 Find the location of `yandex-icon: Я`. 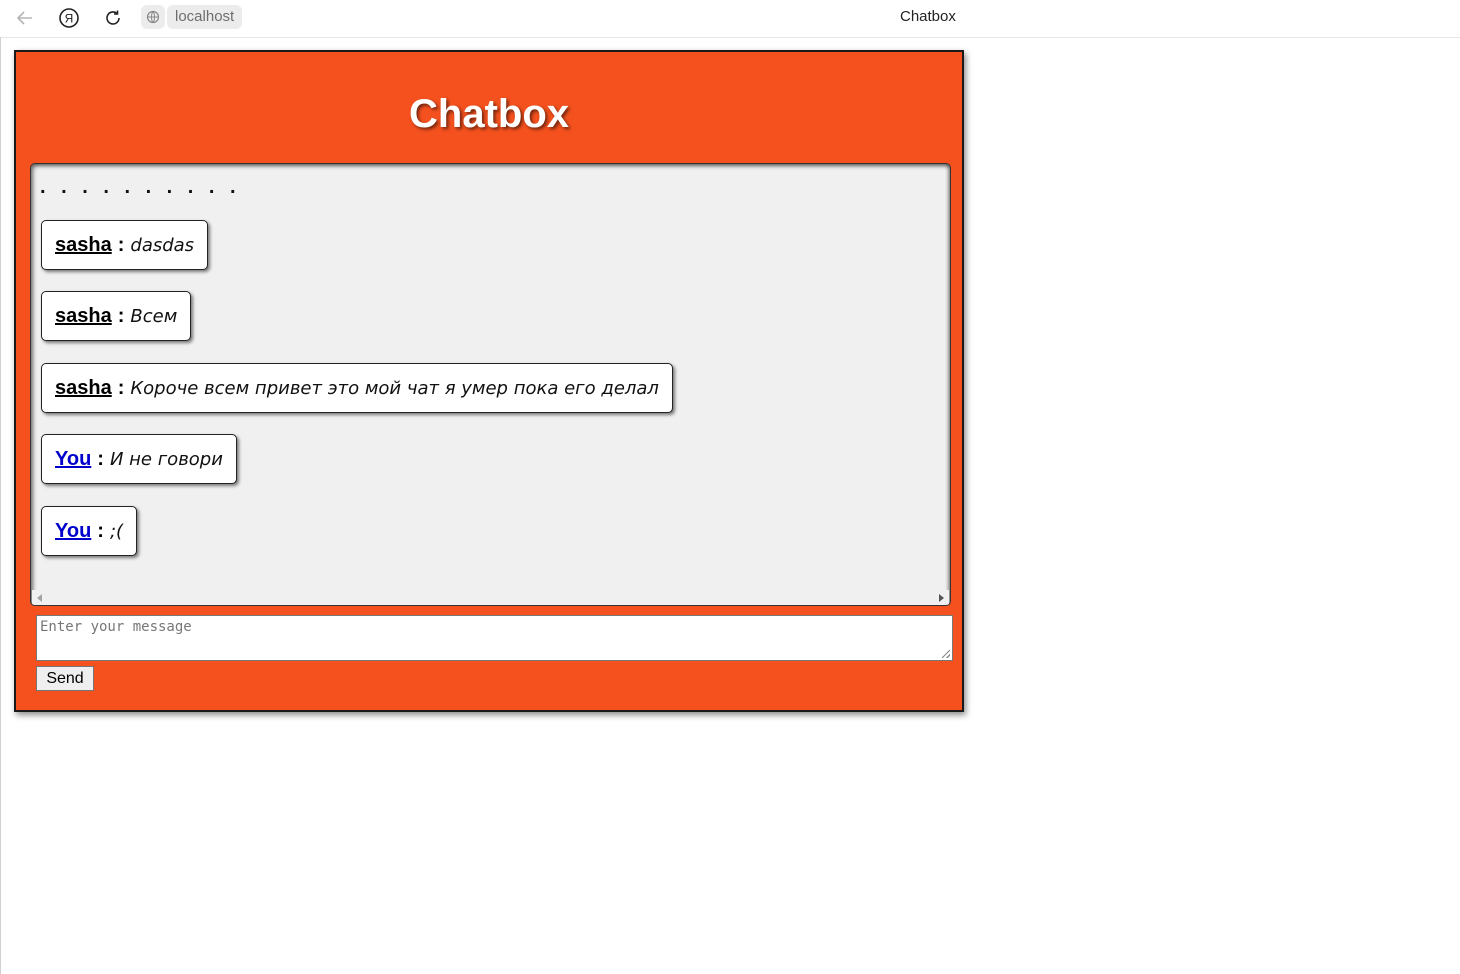

yandex-icon: Я is located at coordinates (69, 18).